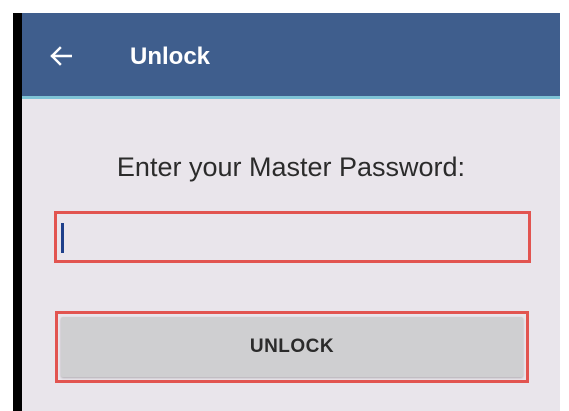 The width and height of the screenshot is (569, 411). What do you see at coordinates (291, 167) in the screenshot?
I see `master-password-prompt: Enter your Master Password:` at bounding box center [291, 167].